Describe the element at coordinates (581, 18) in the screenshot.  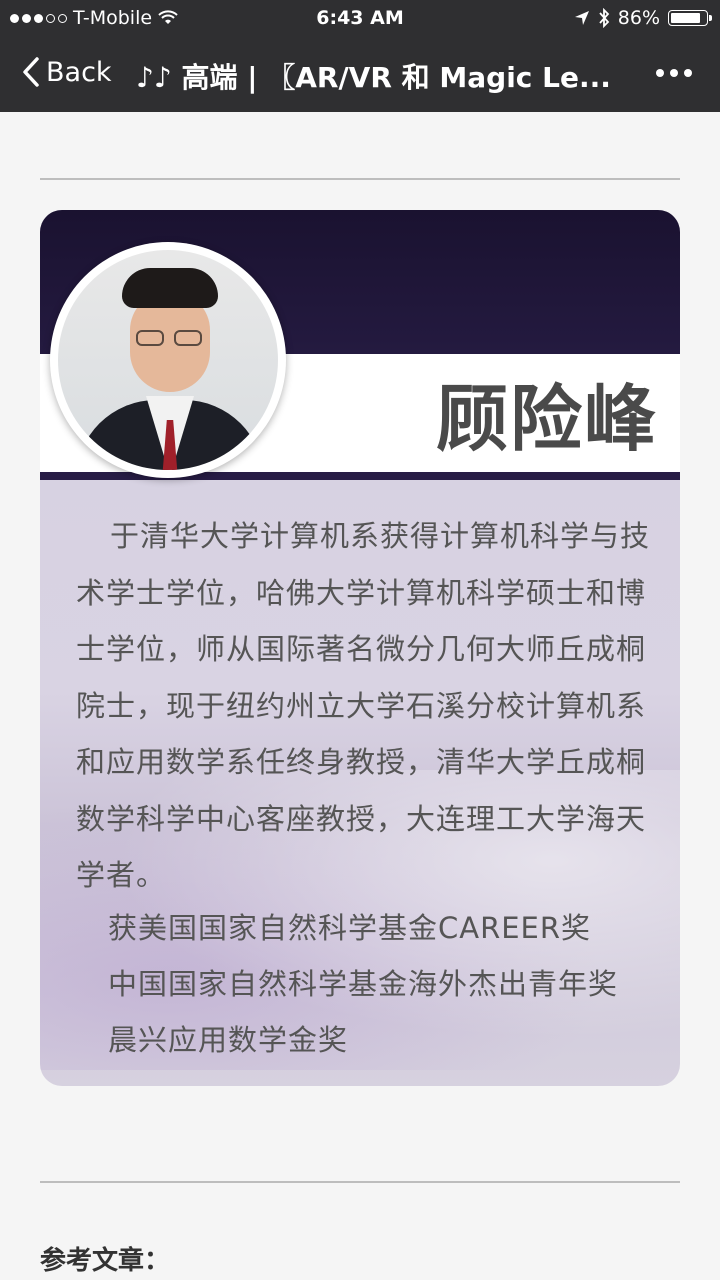
I see `location-arrow-icon` at that location.